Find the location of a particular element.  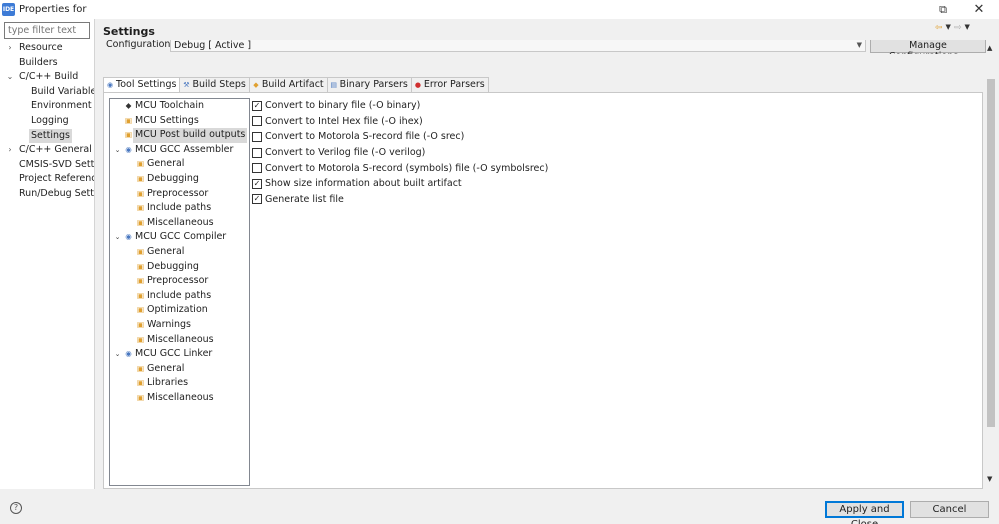

tree-node-label: Debugging is located at coordinates (173, 266).